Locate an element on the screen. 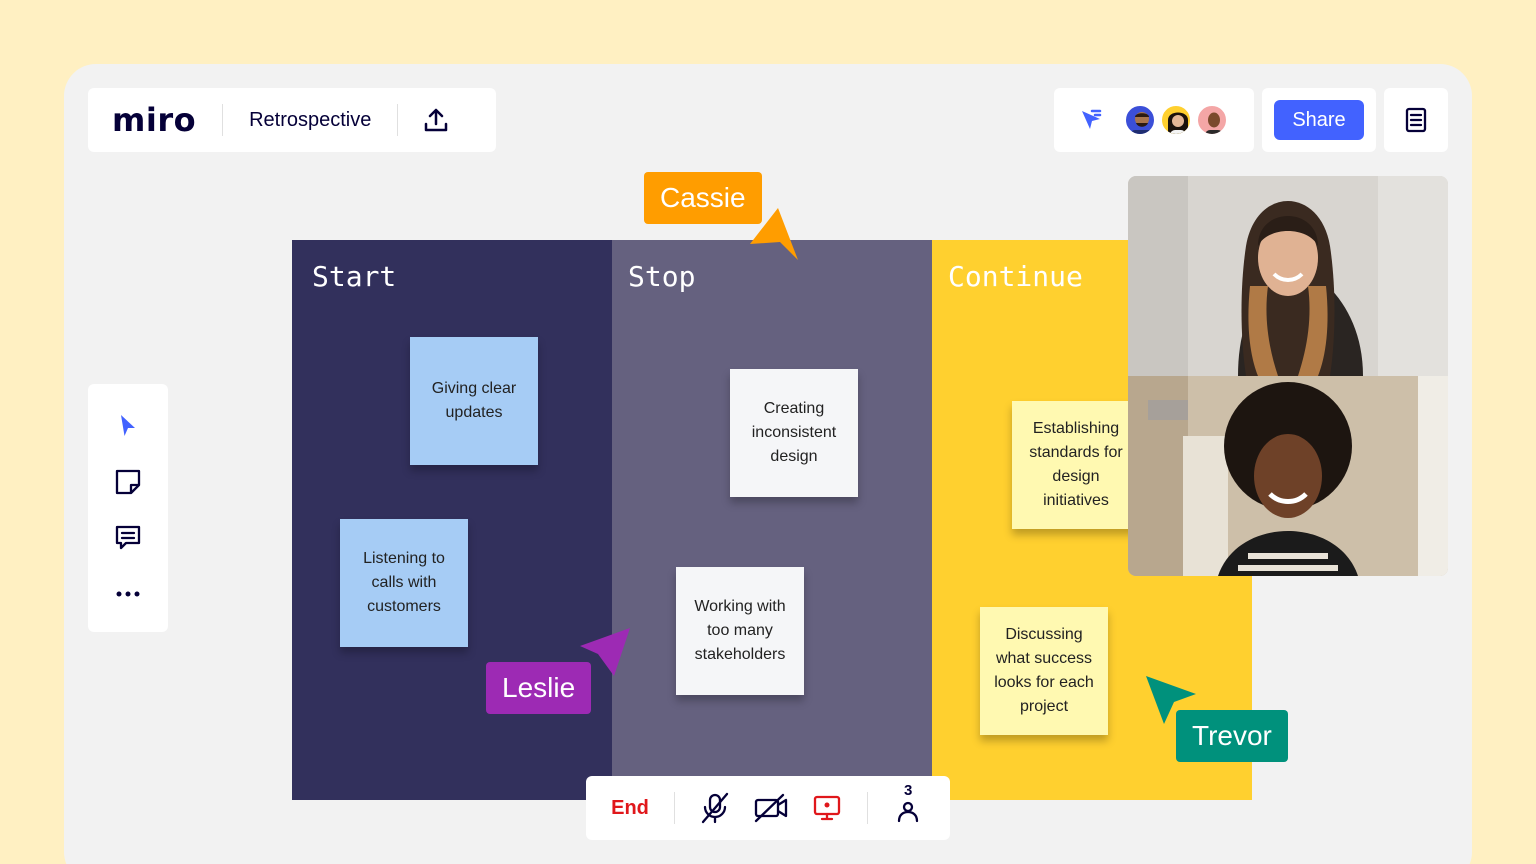 The width and height of the screenshot is (1536, 864). call-controls-bar: End 3 is located at coordinates (768, 808).